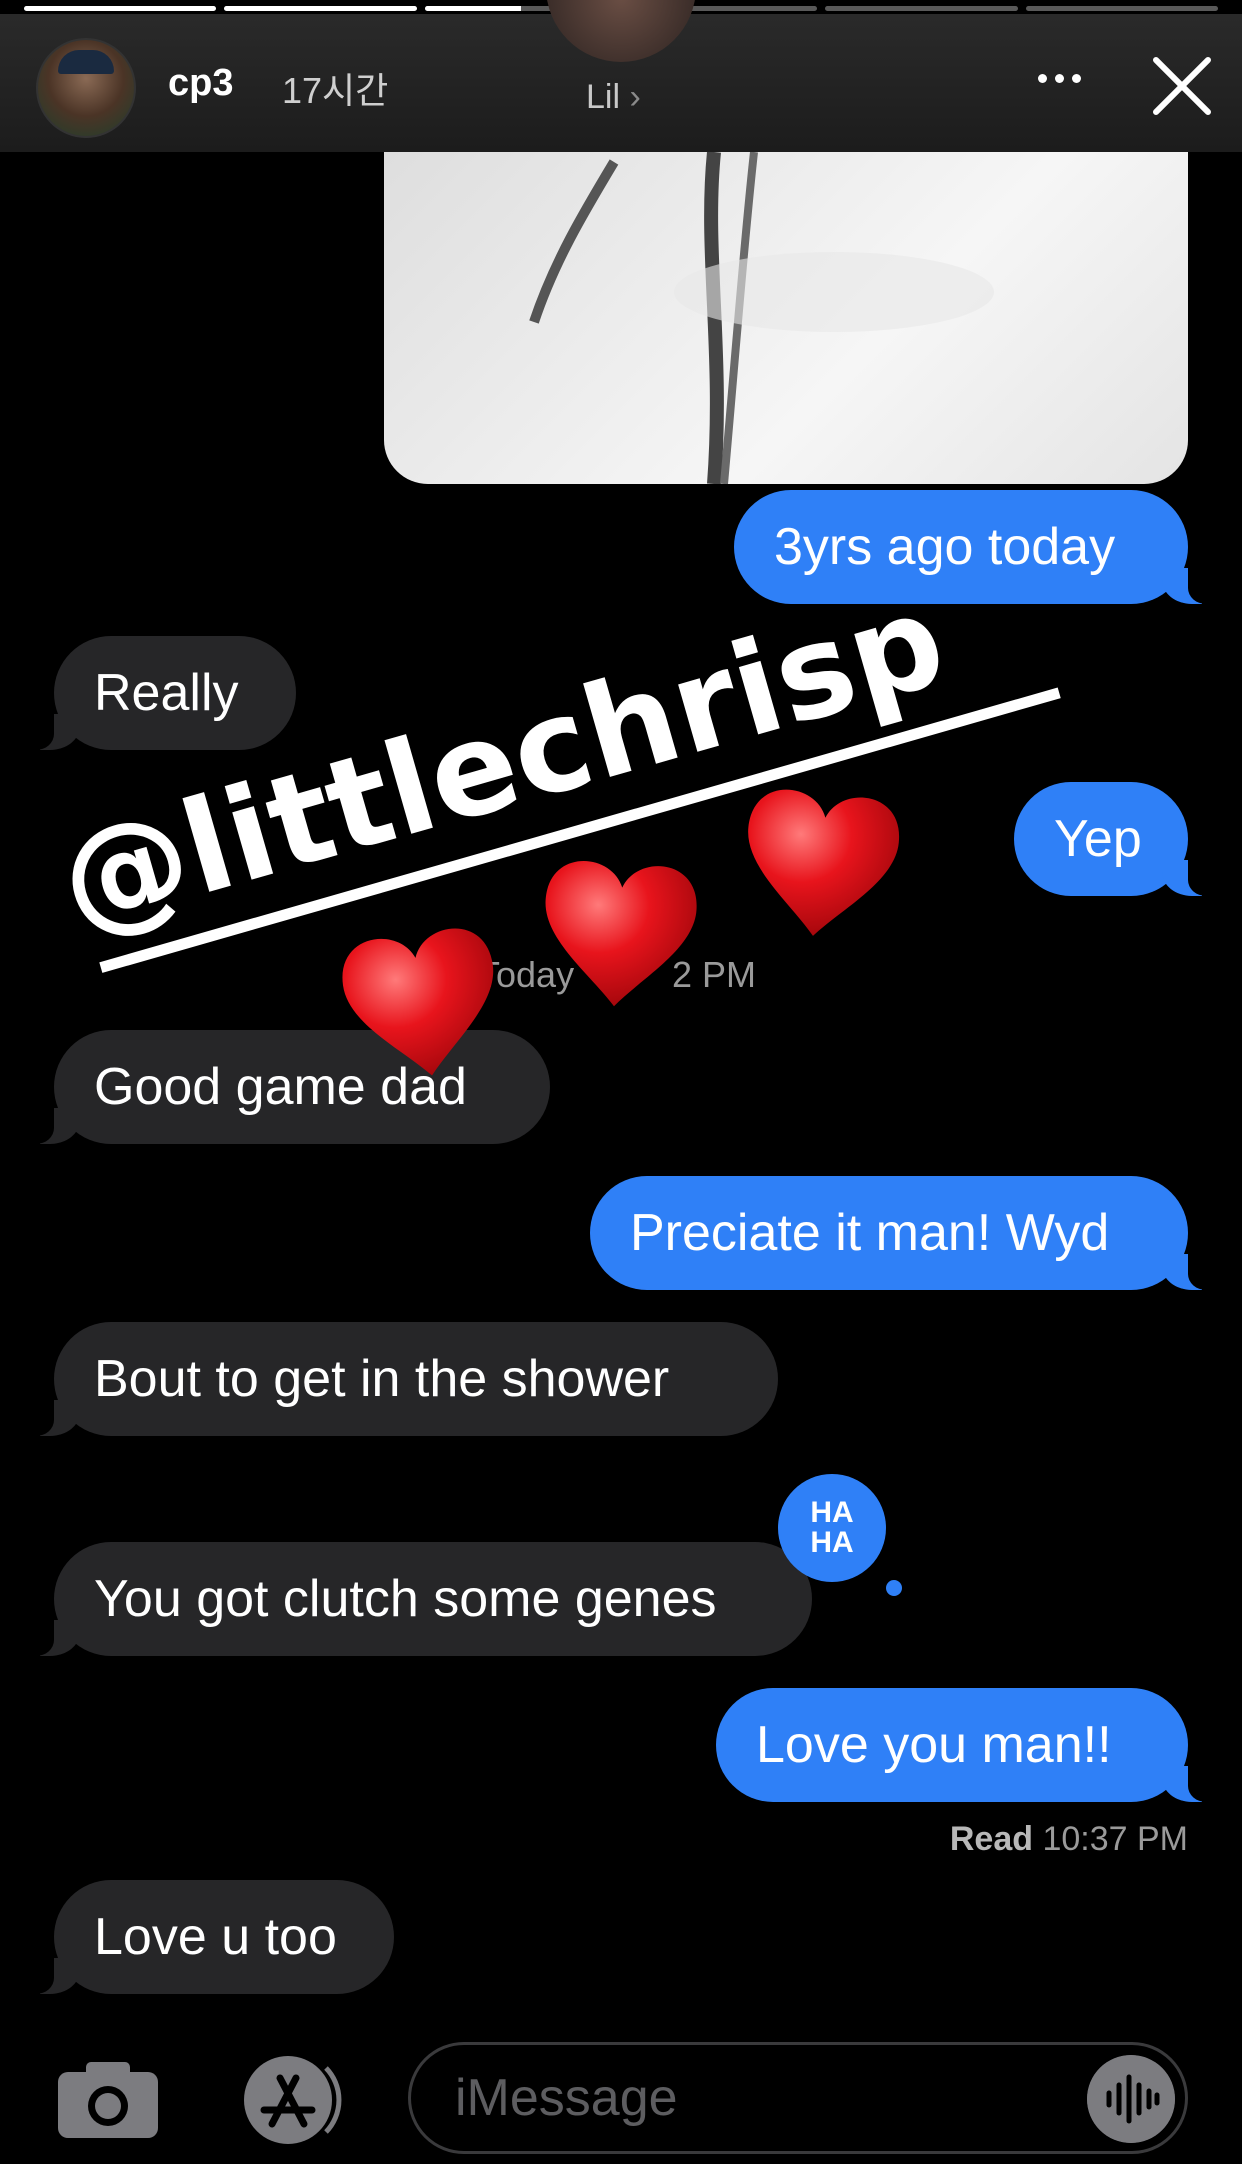  What do you see at coordinates (991, 1839) in the screenshot?
I see `read-label: Read` at bounding box center [991, 1839].